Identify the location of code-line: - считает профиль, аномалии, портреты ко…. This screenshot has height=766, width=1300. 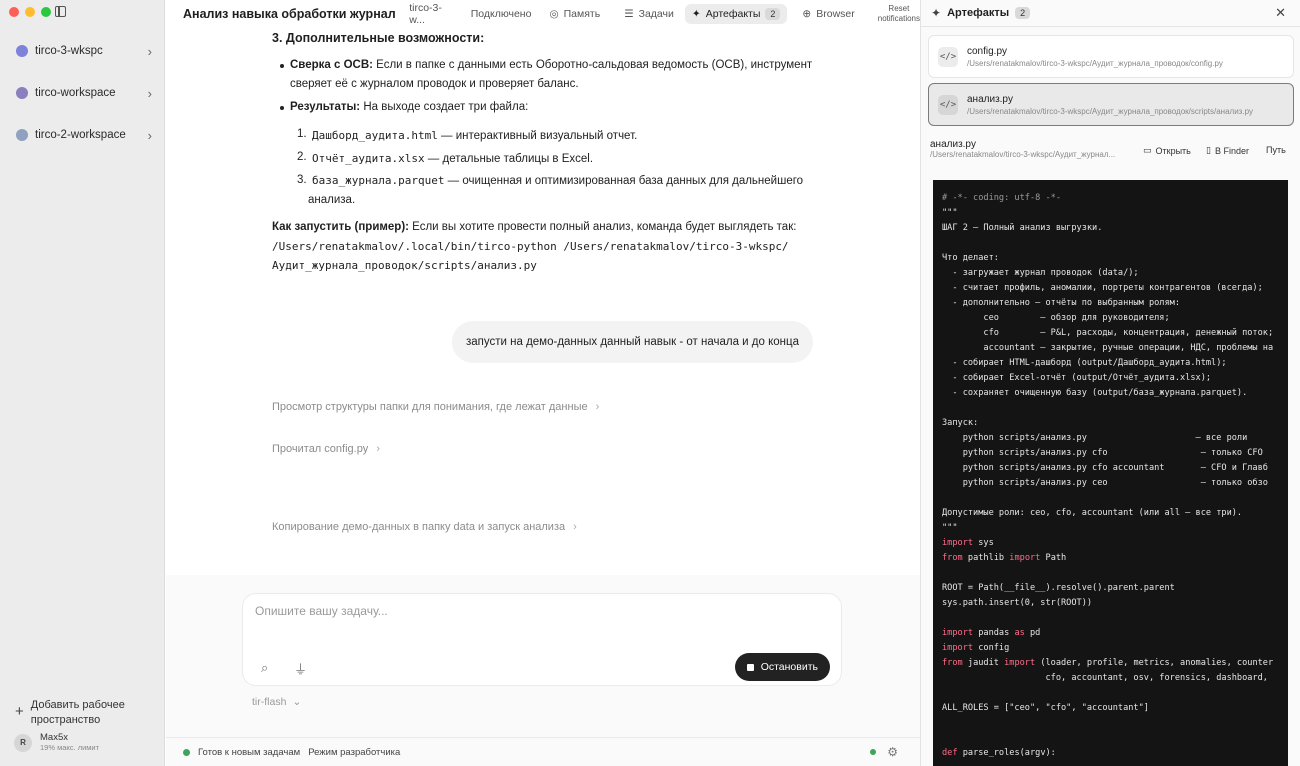
(1102, 288).